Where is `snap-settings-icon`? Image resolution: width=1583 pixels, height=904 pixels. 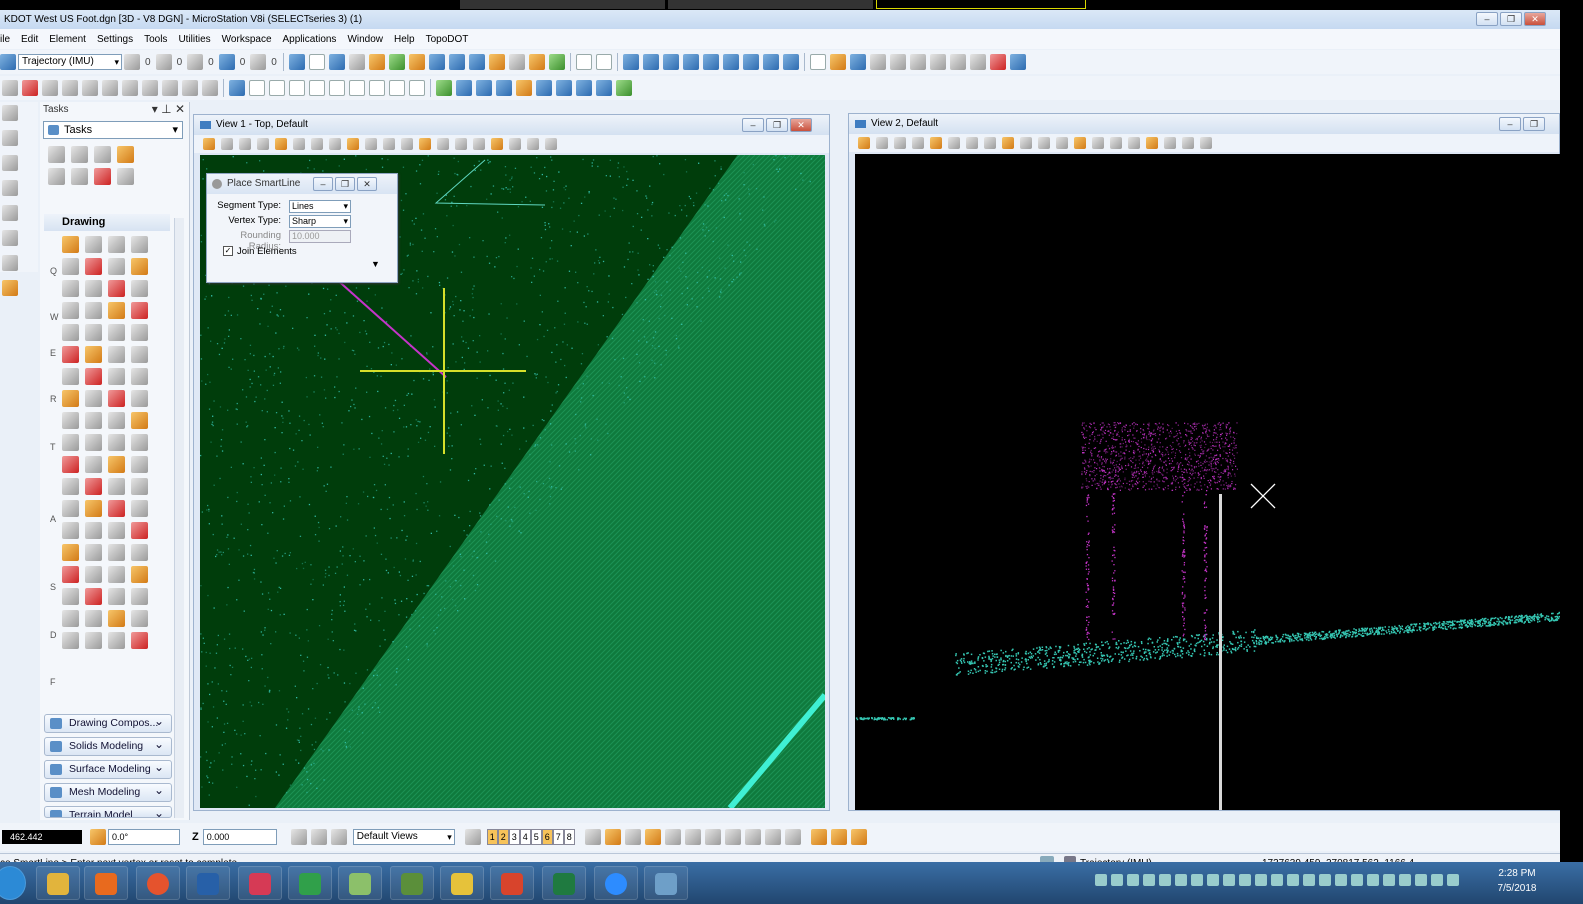
snap-settings-icon is located at coordinates (838, 837).